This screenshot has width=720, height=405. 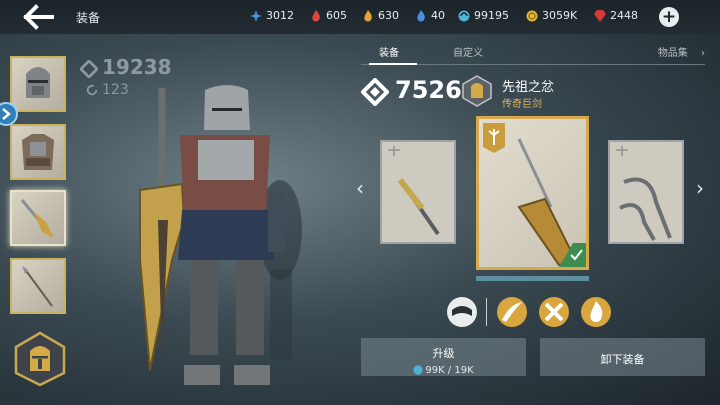 What do you see at coordinates (428, 90) in the screenshot?
I see `gear-score-value: 7526` at bounding box center [428, 90].